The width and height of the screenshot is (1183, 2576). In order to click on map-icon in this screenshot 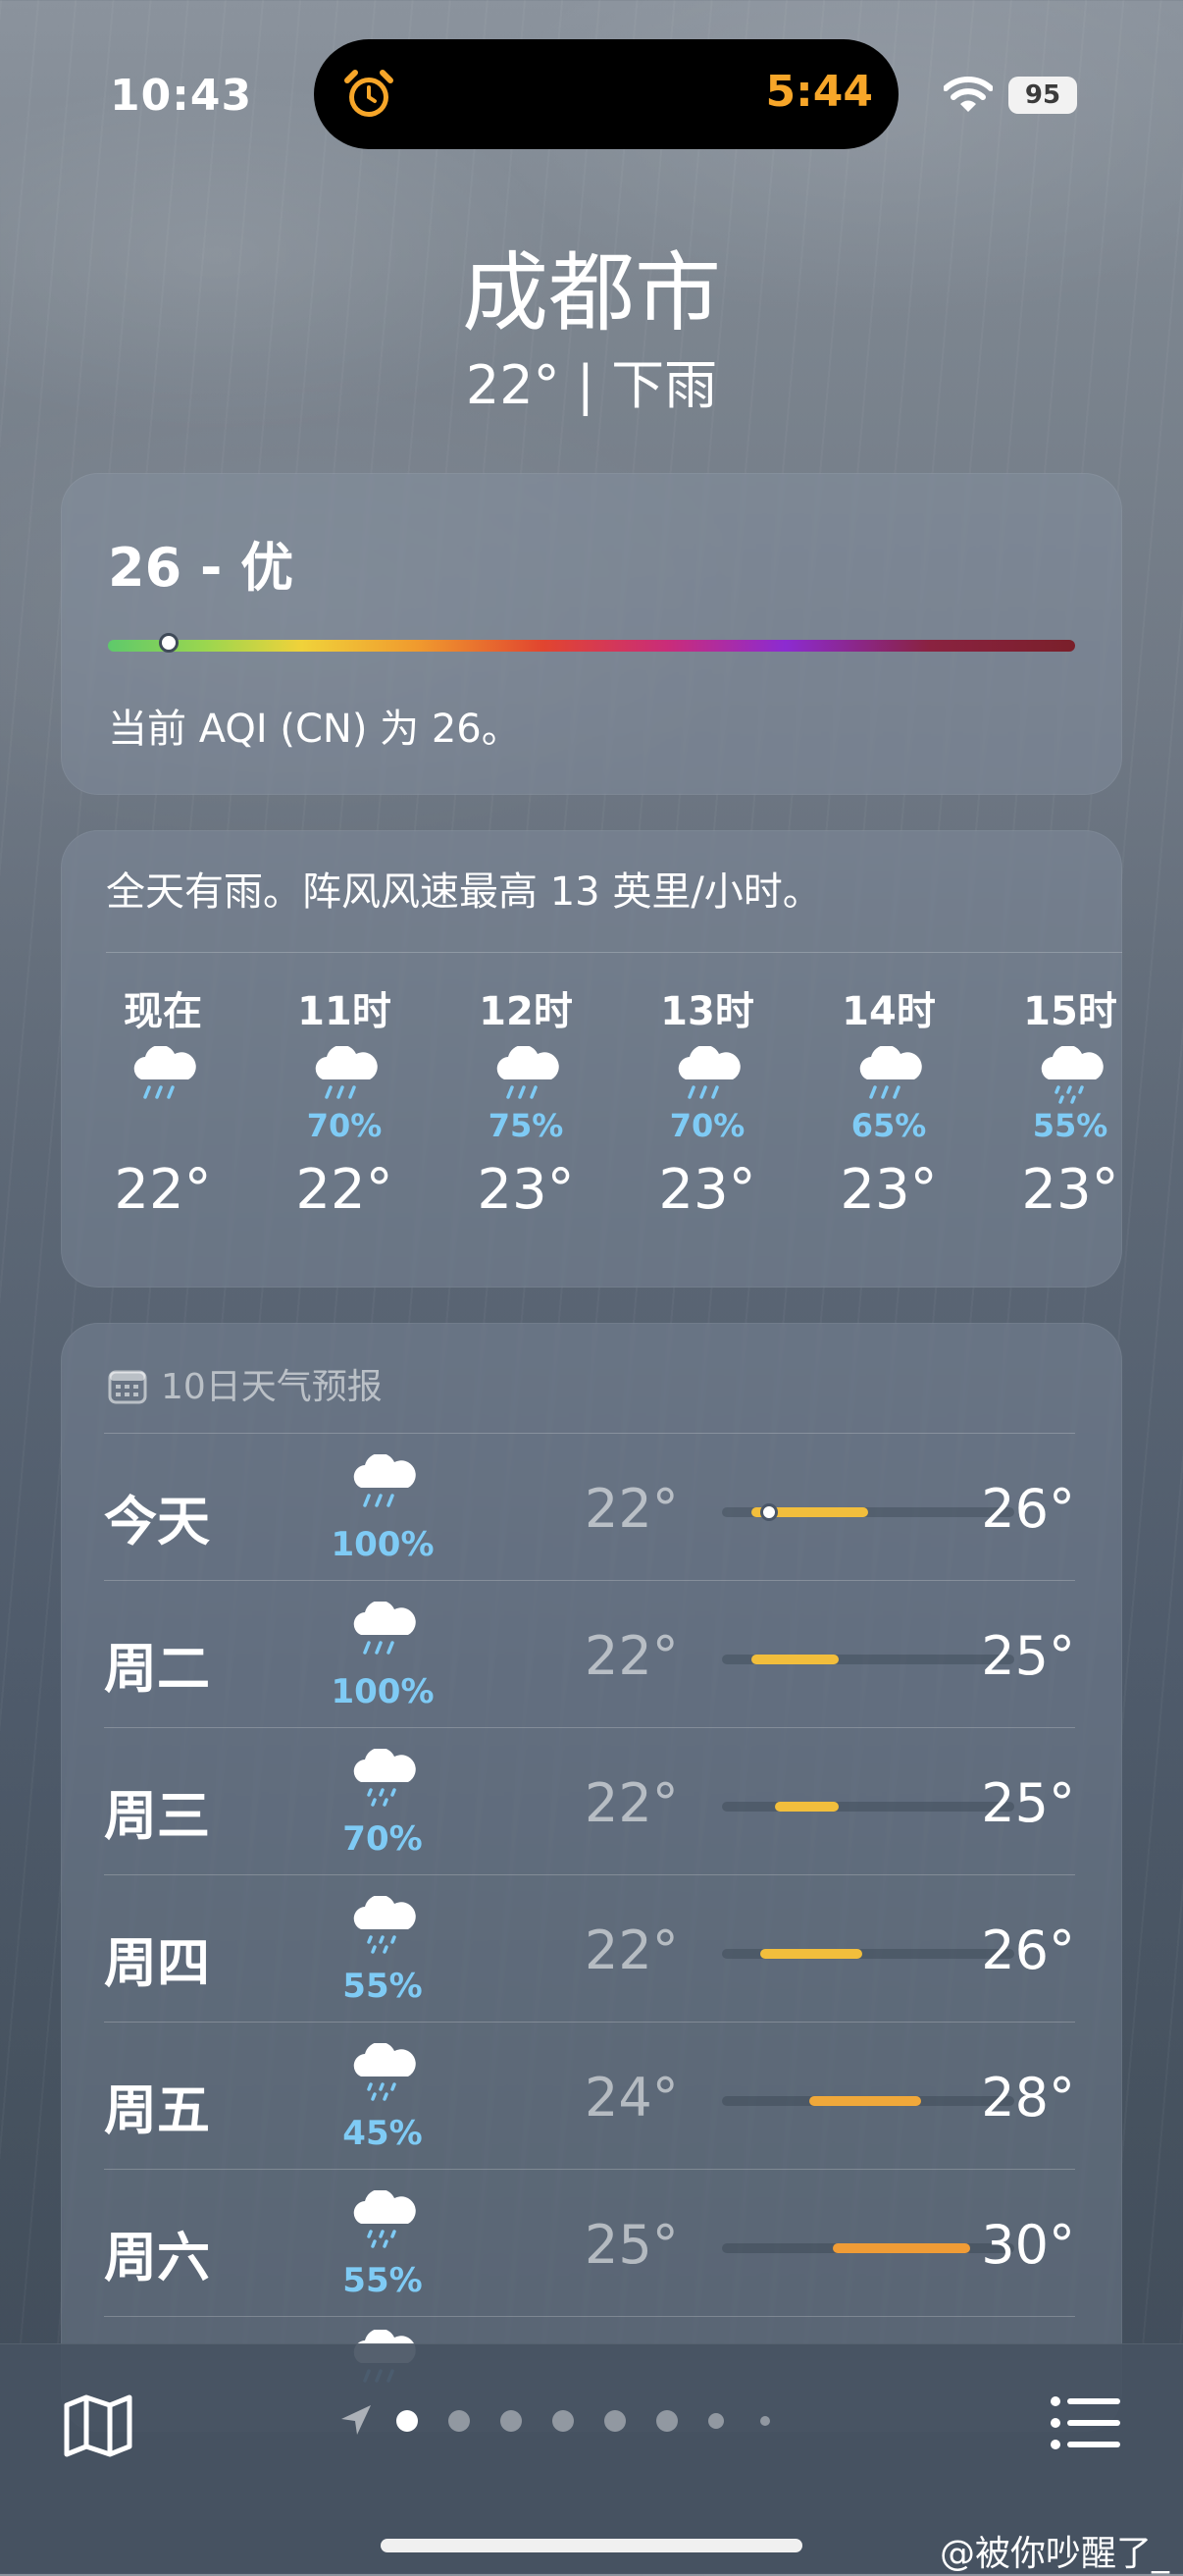, I will do `click(98, 2425)`.